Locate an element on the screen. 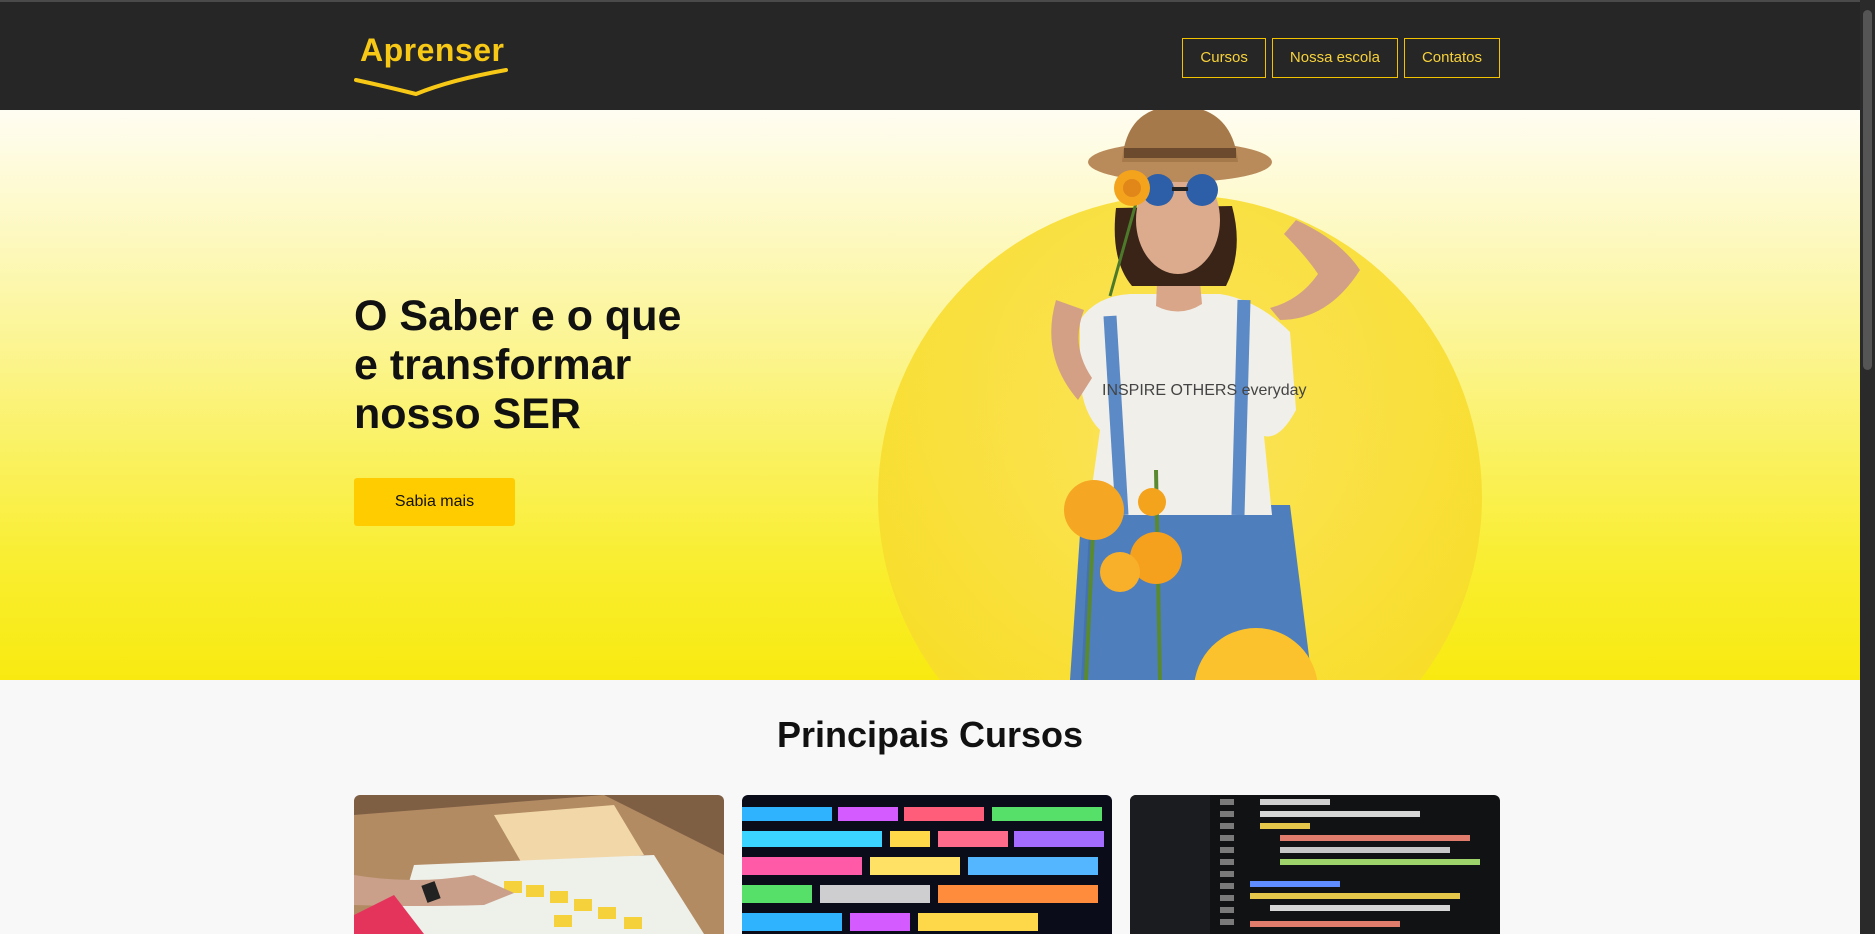 This screenshot has height=934, width=1875. logo-swoosh-icon is located at coordinates (431, 82).